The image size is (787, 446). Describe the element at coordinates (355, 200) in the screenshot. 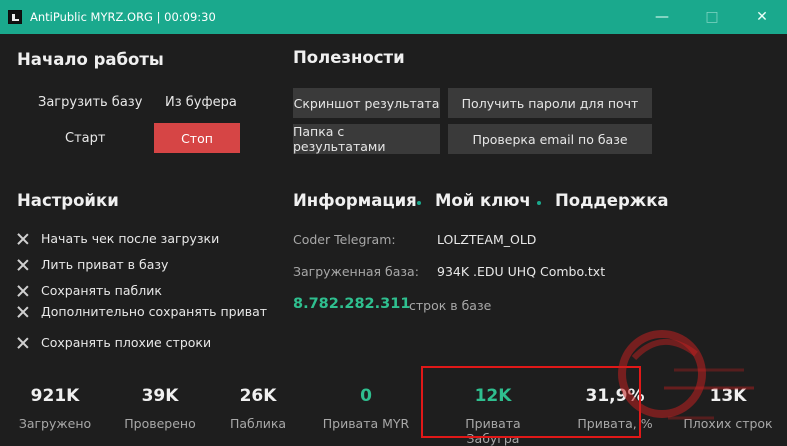

I see `tab-info: Информация` at that location.